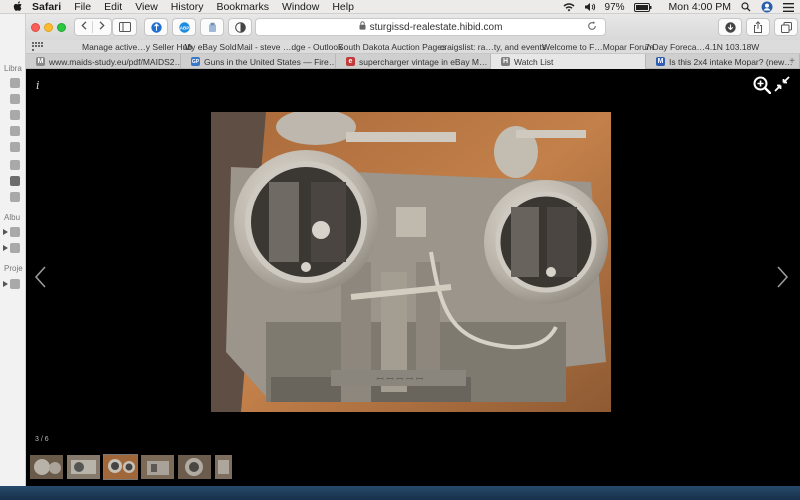 The image size is (800, 500). I want to click on background-app-sidebar: Libra Albu Proje, so click(13, 250).